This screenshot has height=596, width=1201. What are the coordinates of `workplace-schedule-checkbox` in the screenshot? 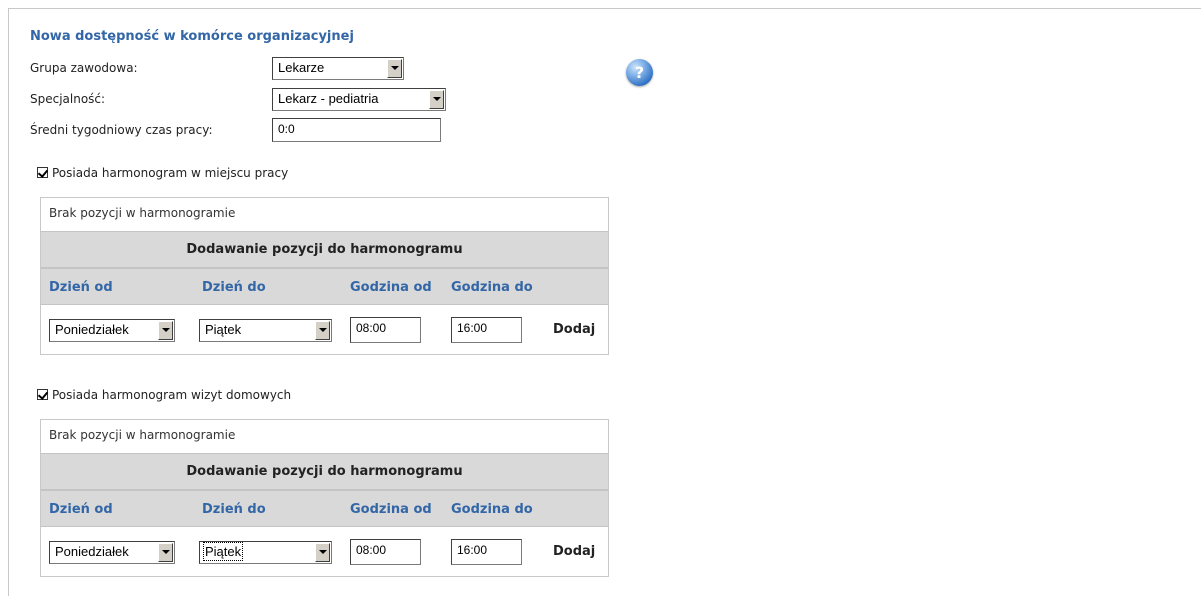 It's located at (42, 172).